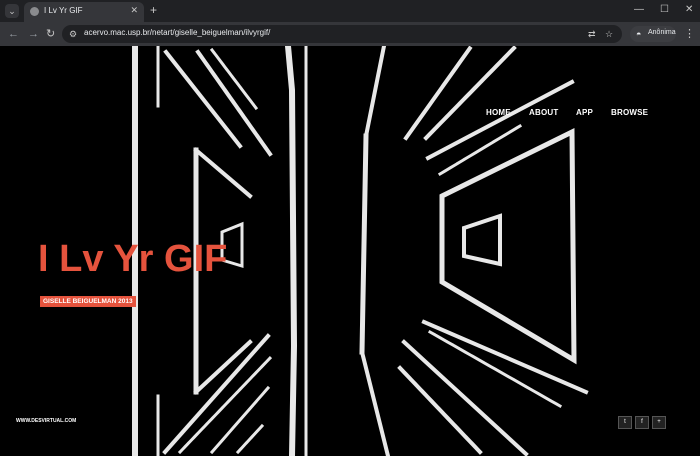 The height and width of the screenshot is (456, 700). What do you see at coordinates (153, 10) in the screenshot?
I see `new-tab-button: +` at bounding box center [153, 10].